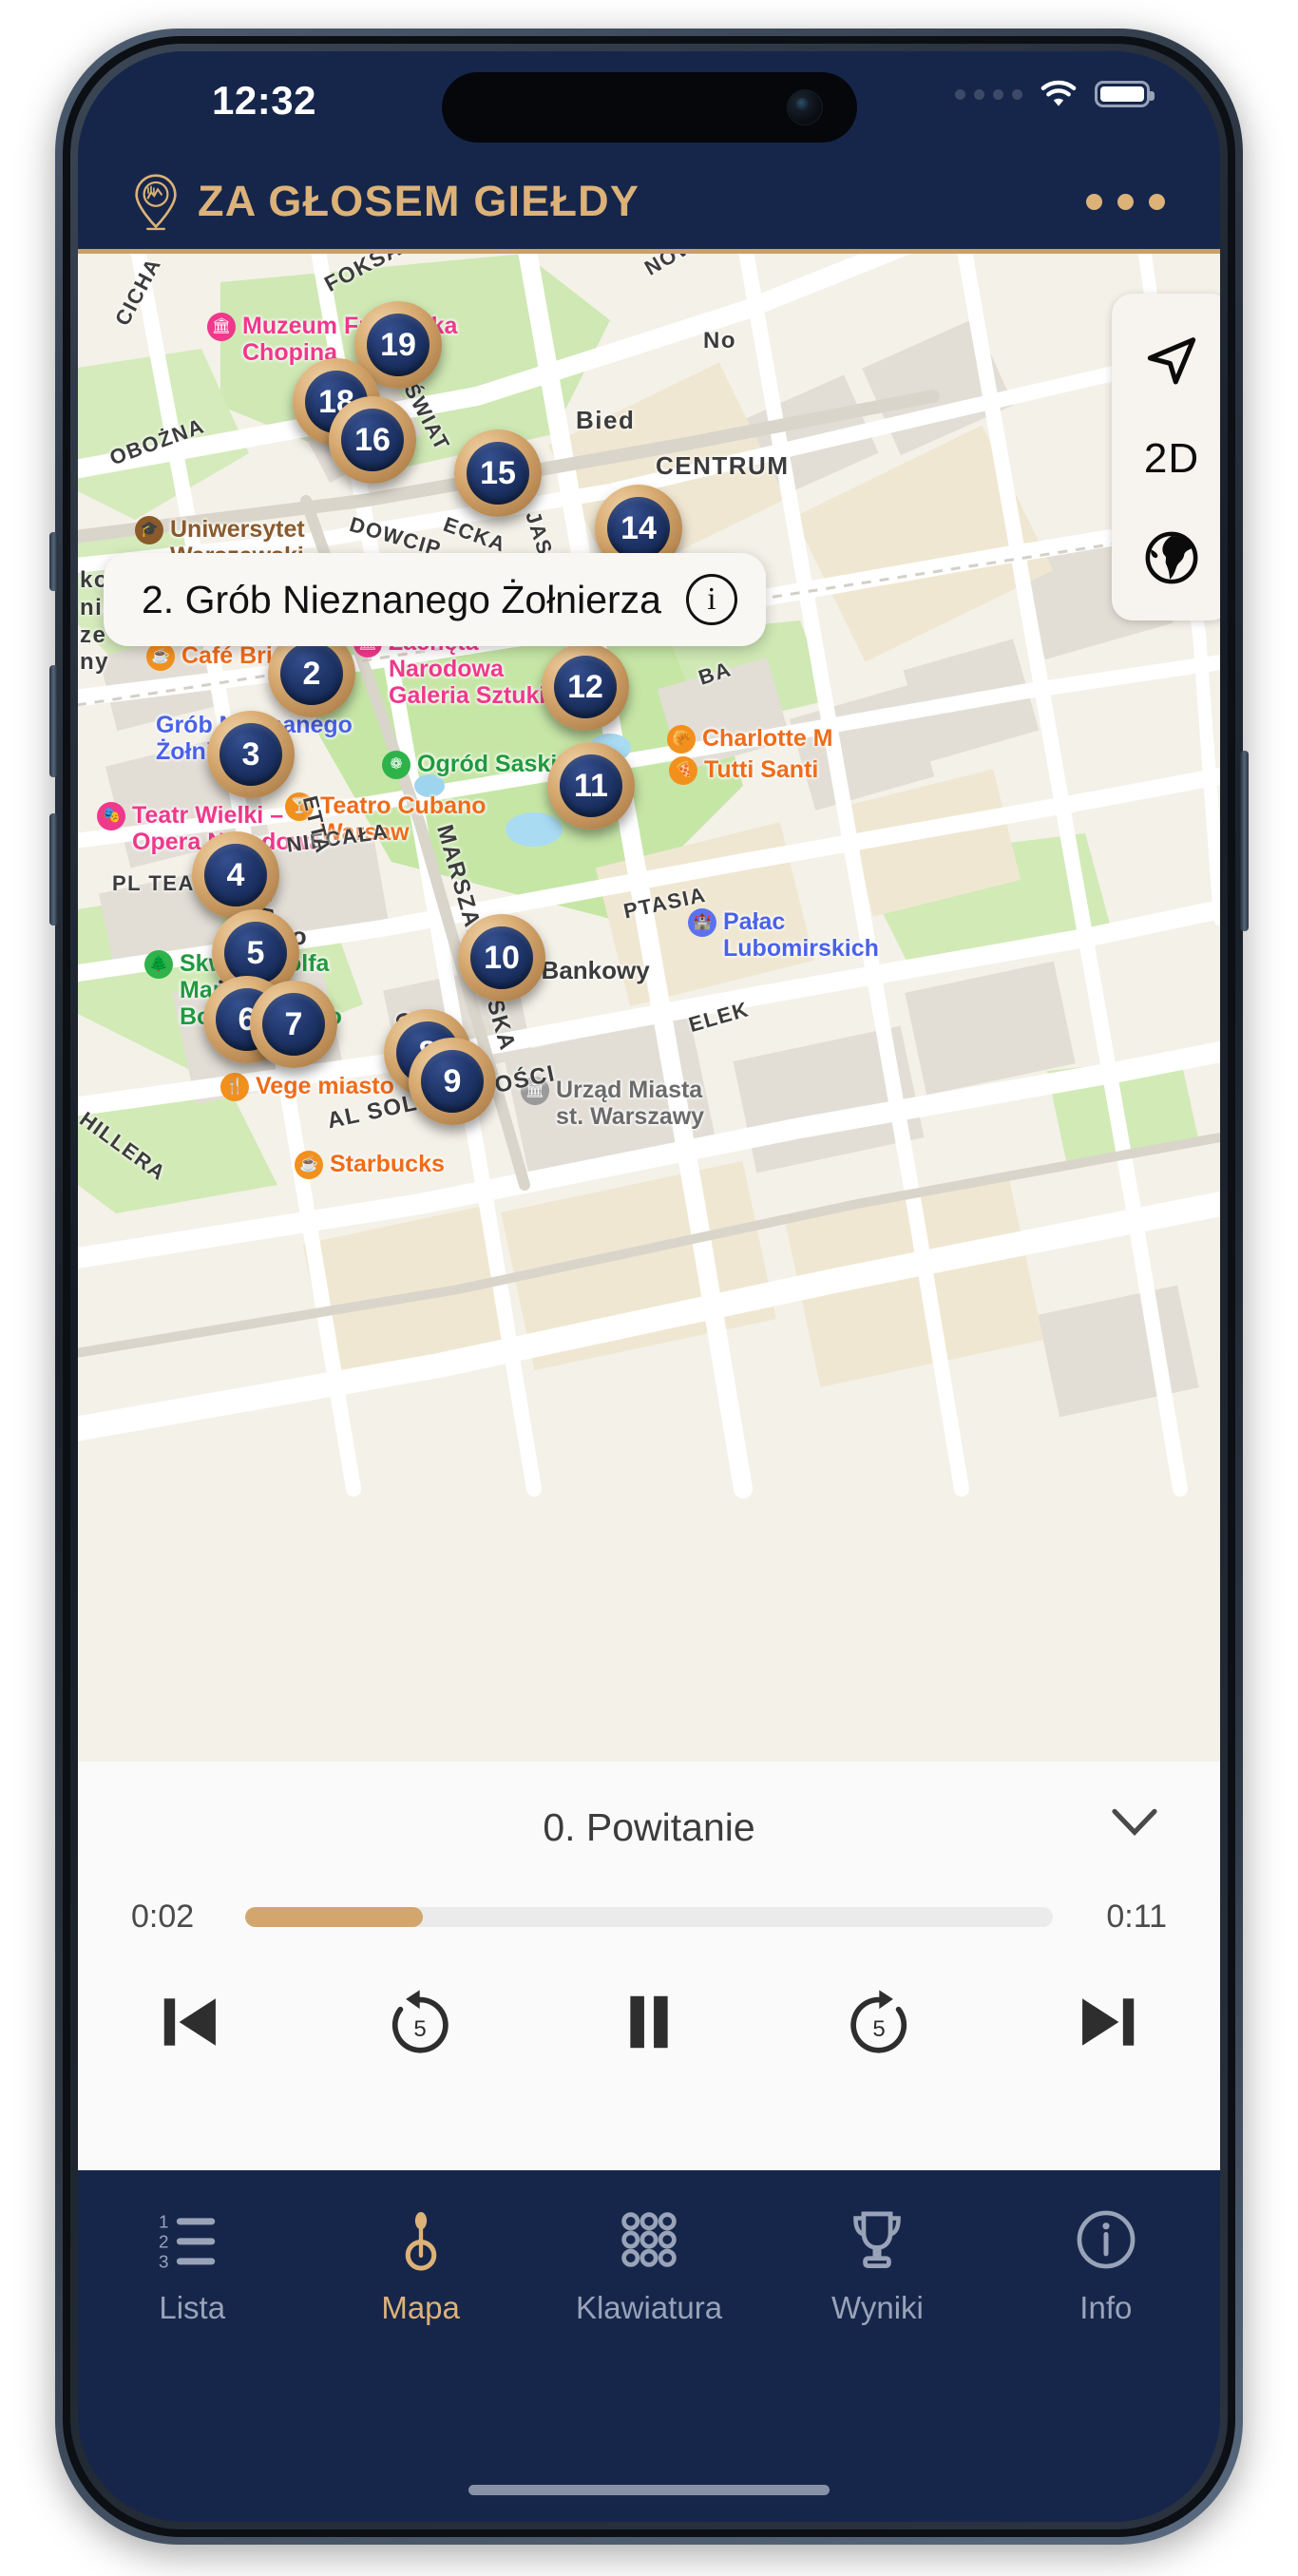  I want to click on map-street-label: CENTRUM, so click(723, 465).